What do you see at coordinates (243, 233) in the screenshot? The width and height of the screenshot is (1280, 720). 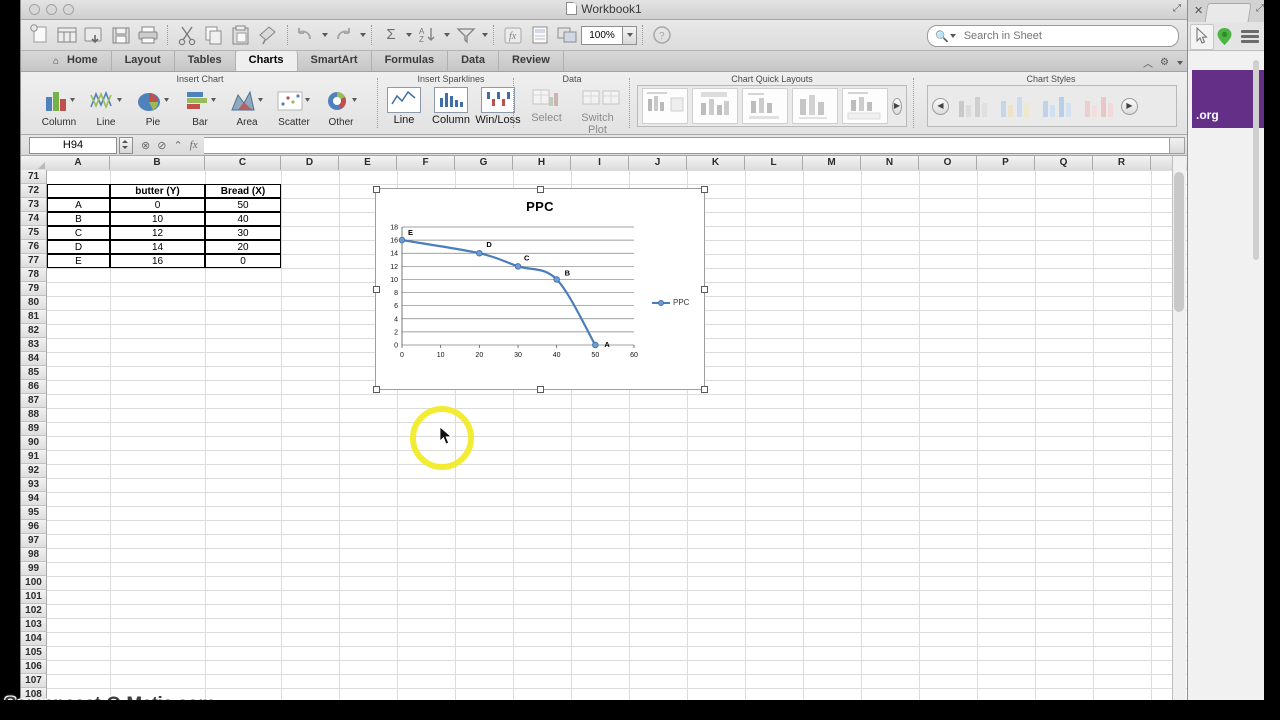 I see `cell-C75: 30` at bounding box center [243, 233].